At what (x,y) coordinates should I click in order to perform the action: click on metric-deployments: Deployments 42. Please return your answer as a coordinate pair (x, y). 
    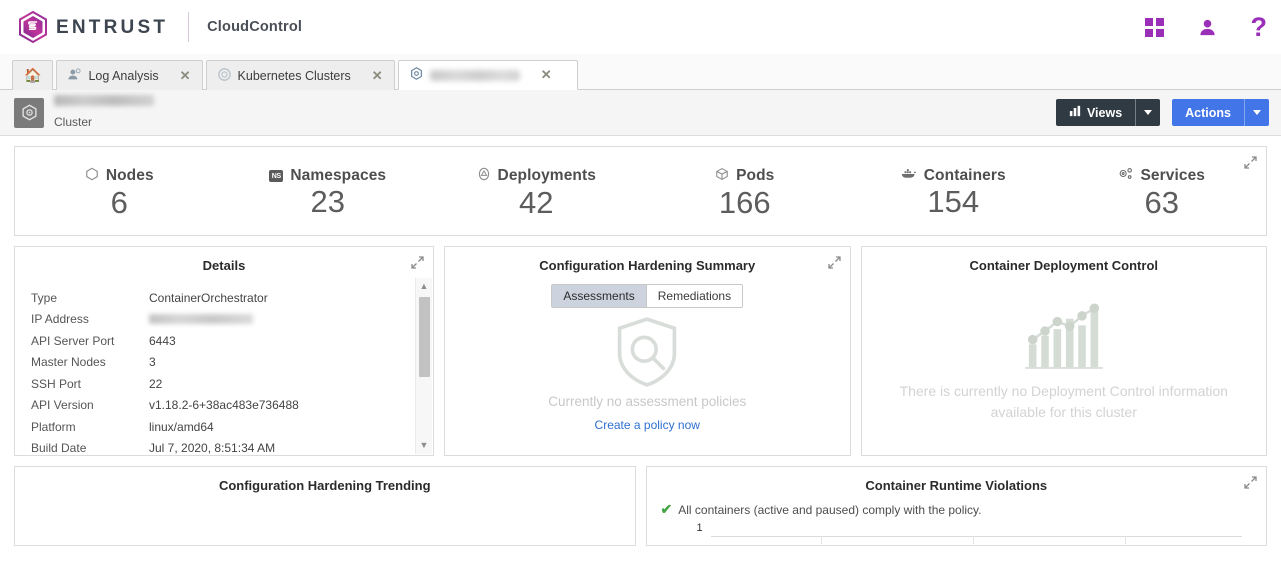
    Looking at the image, I should click on (536, 191).